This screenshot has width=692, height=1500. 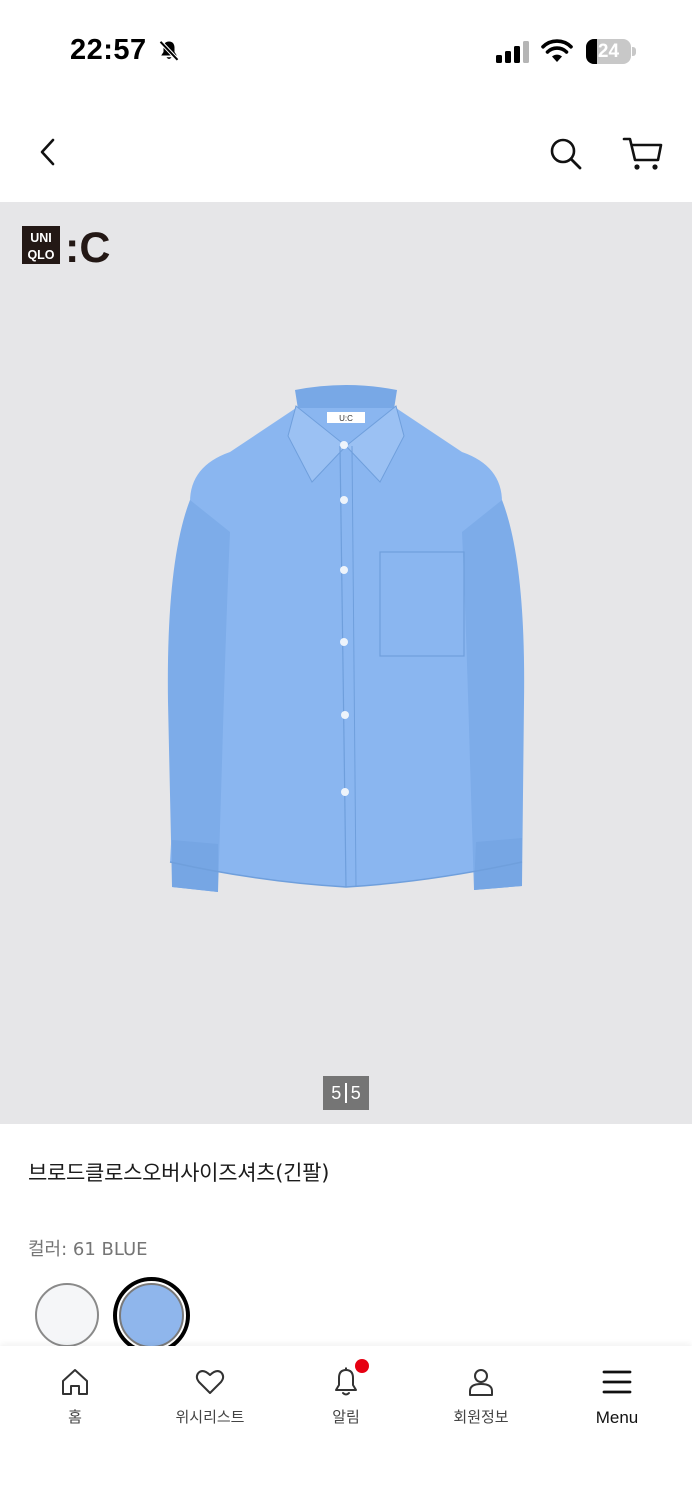 I want to click on tab-account-label: 회원정보, so click(x=481, y=1417).